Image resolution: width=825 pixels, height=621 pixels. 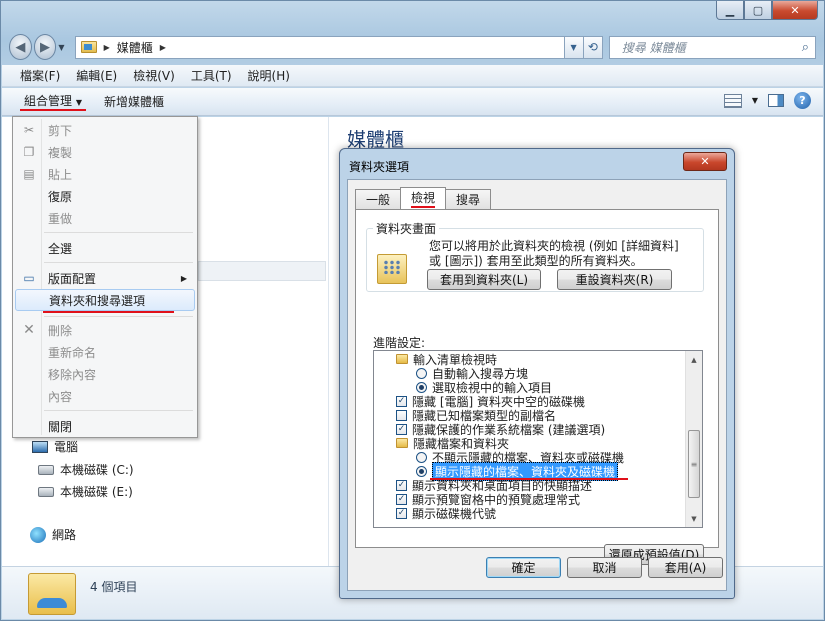 I want to click on nav-item-computer: 電腦, so click(x=55, y=446).